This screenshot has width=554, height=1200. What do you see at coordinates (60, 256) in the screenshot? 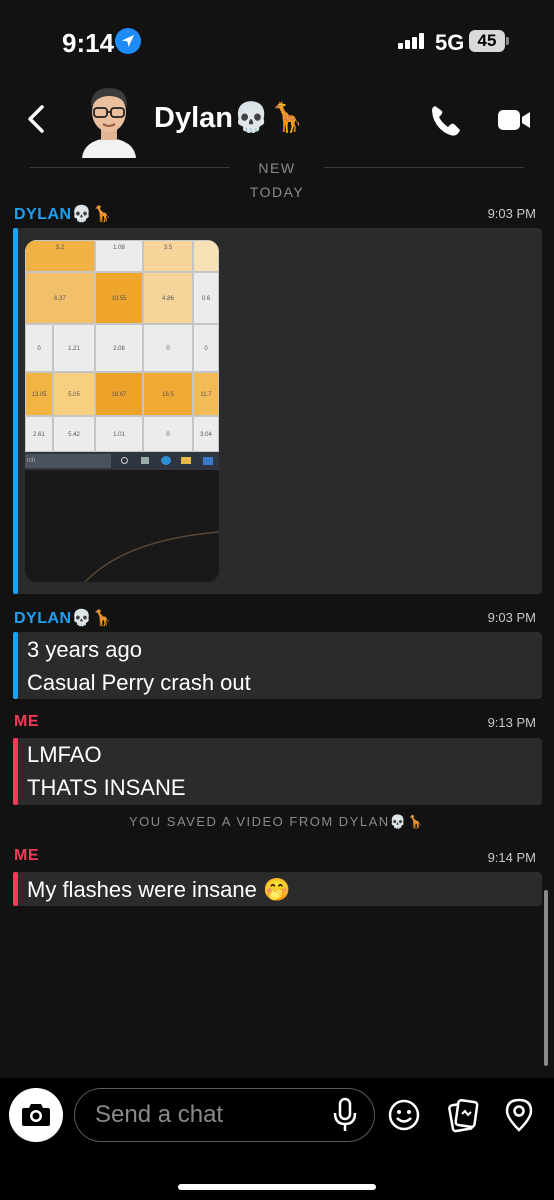
I see `sheet-cell: 5.2` at bounding box center [60, 256].